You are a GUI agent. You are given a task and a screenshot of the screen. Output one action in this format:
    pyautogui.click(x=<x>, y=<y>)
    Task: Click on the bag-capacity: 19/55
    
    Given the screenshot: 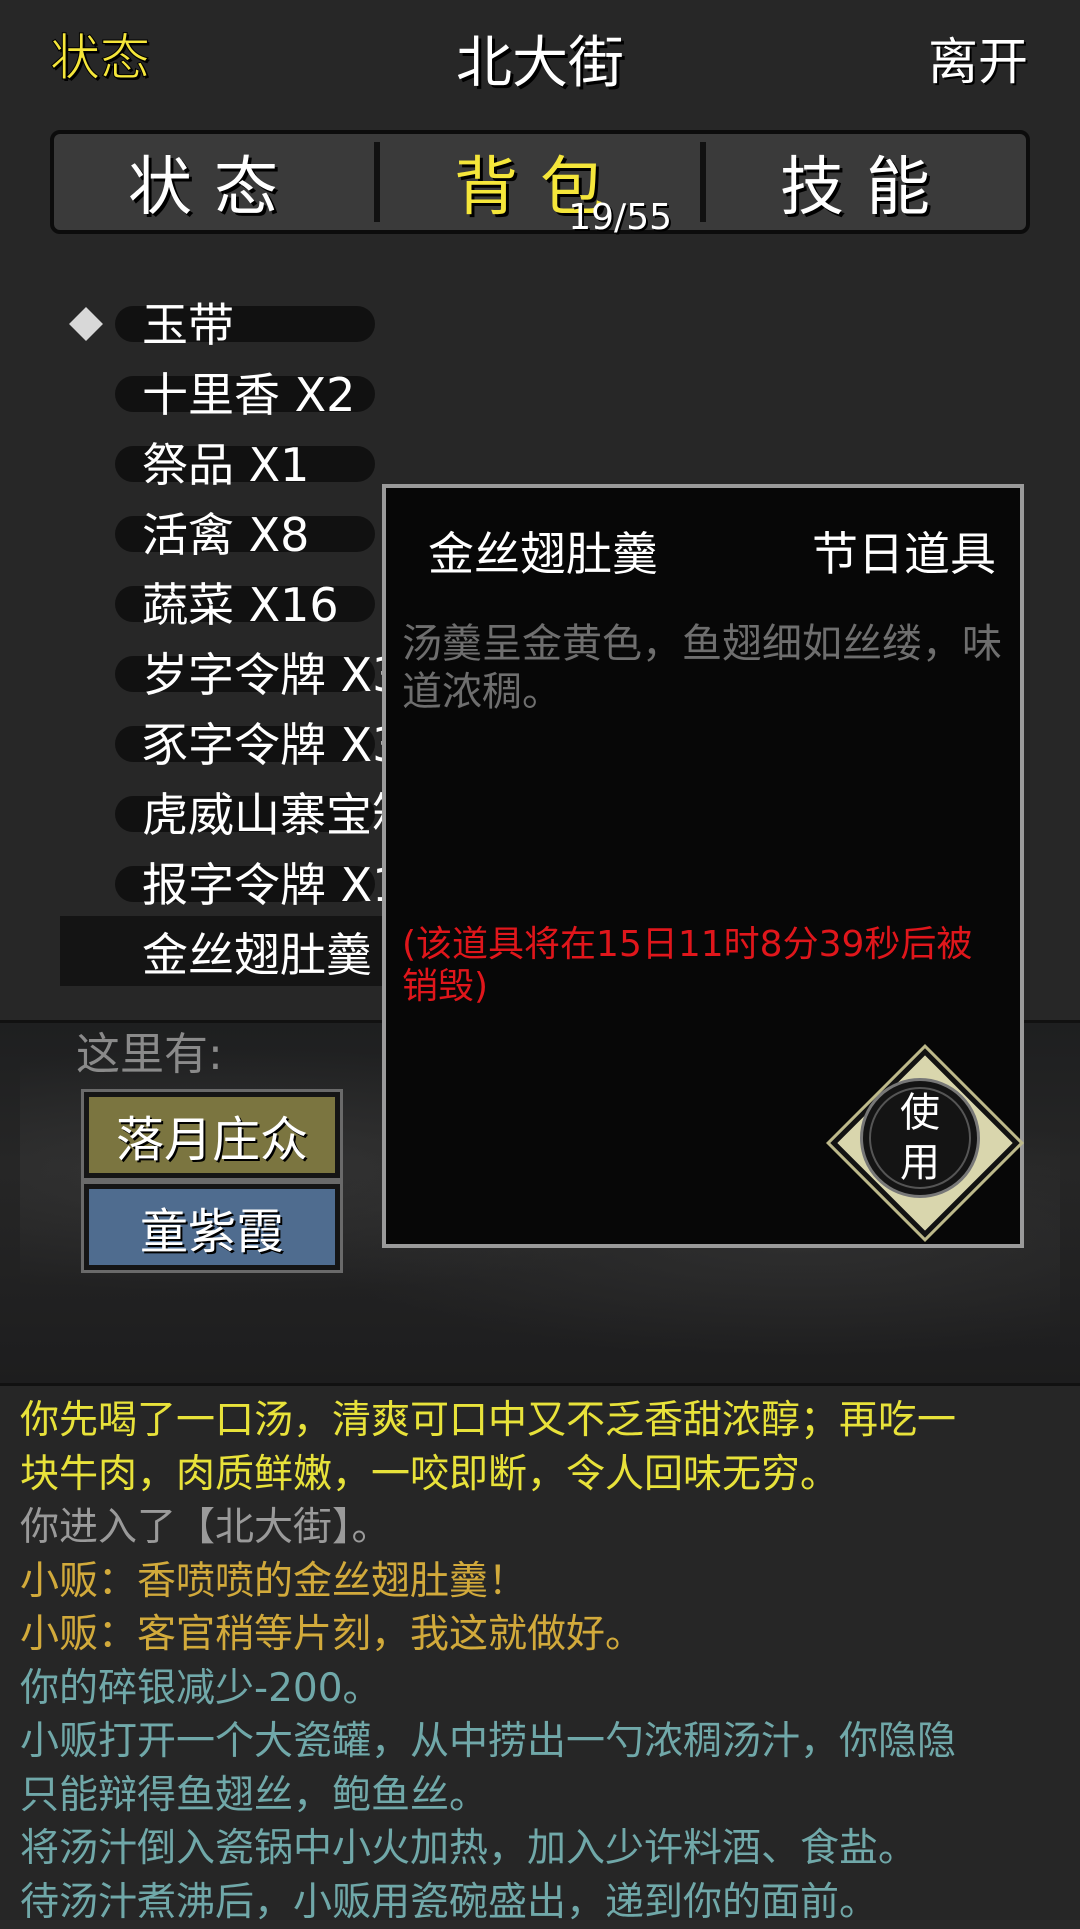 What is the action you would take?
    pyautogui.click(x=620, y=217)
    